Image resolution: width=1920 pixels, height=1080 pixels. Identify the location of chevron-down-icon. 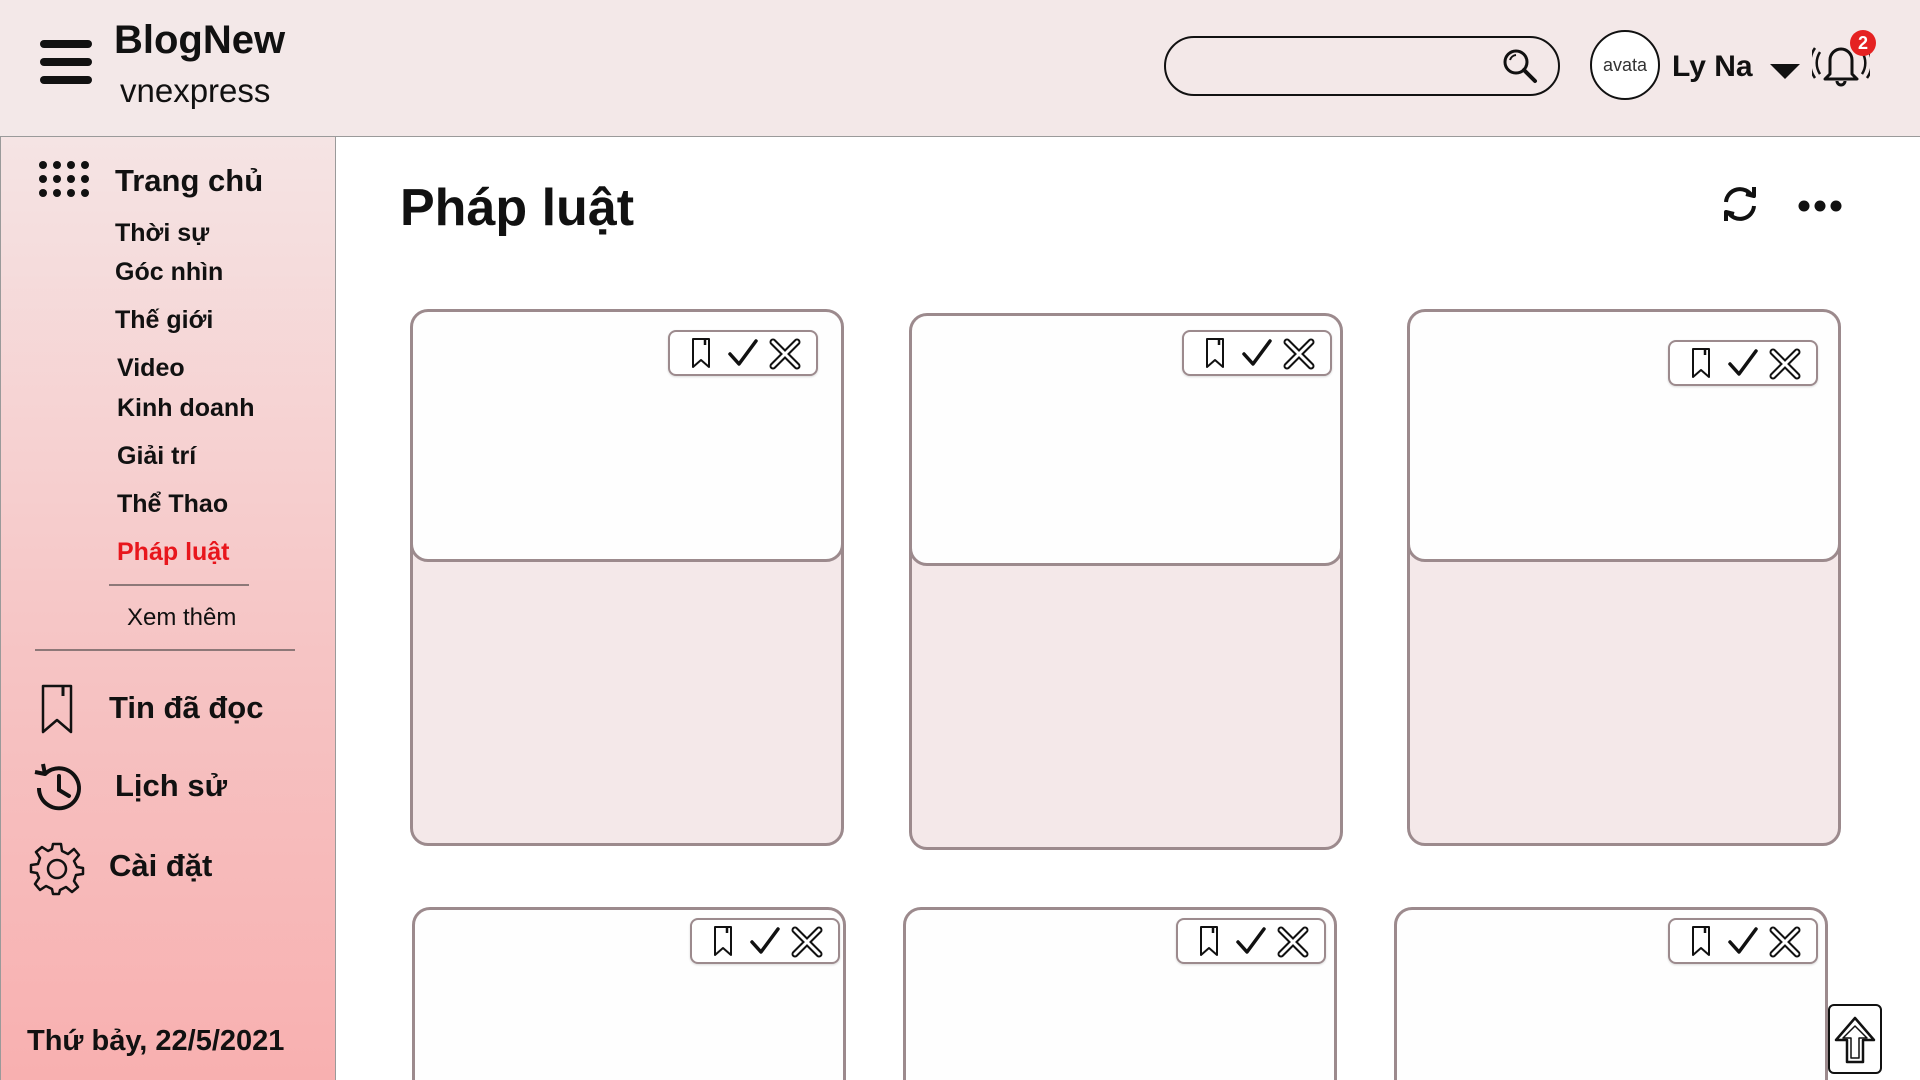
(1785, 71).